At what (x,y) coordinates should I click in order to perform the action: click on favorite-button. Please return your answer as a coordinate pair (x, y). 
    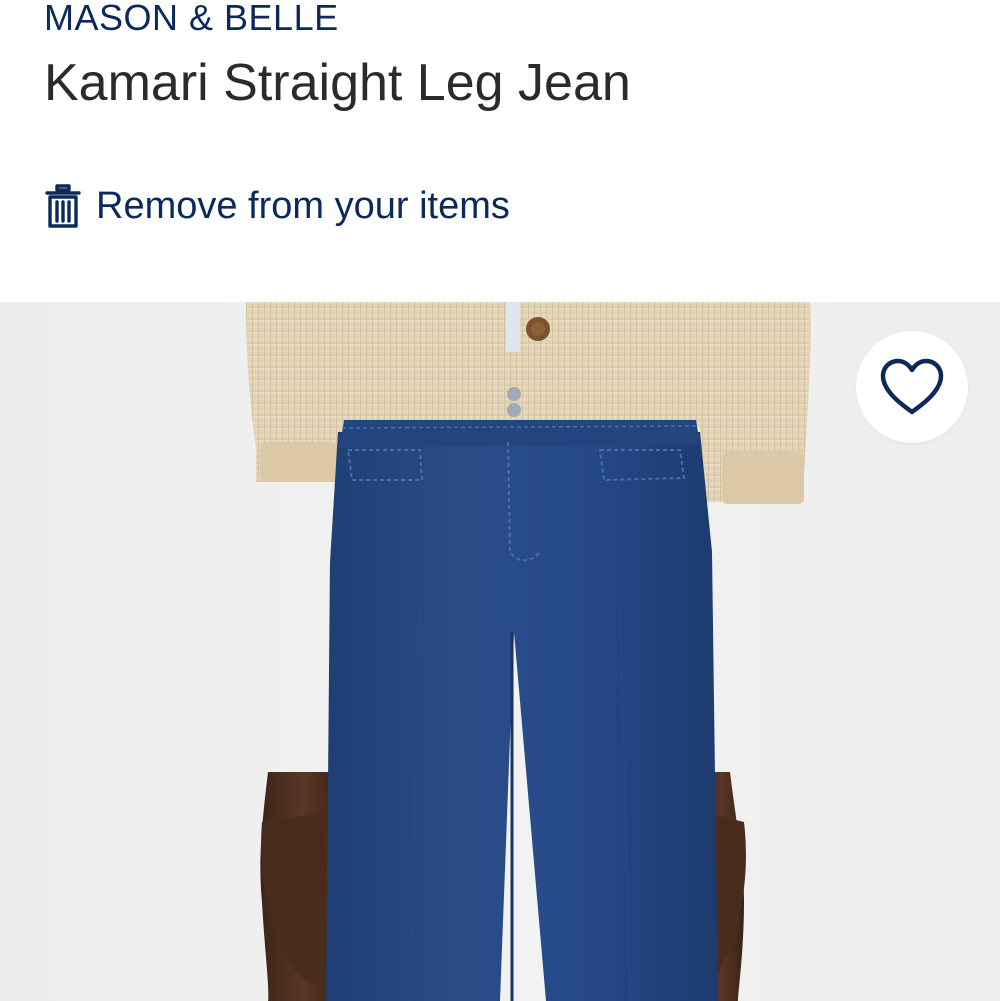
    Looking at the image, I should click on (912, 387).